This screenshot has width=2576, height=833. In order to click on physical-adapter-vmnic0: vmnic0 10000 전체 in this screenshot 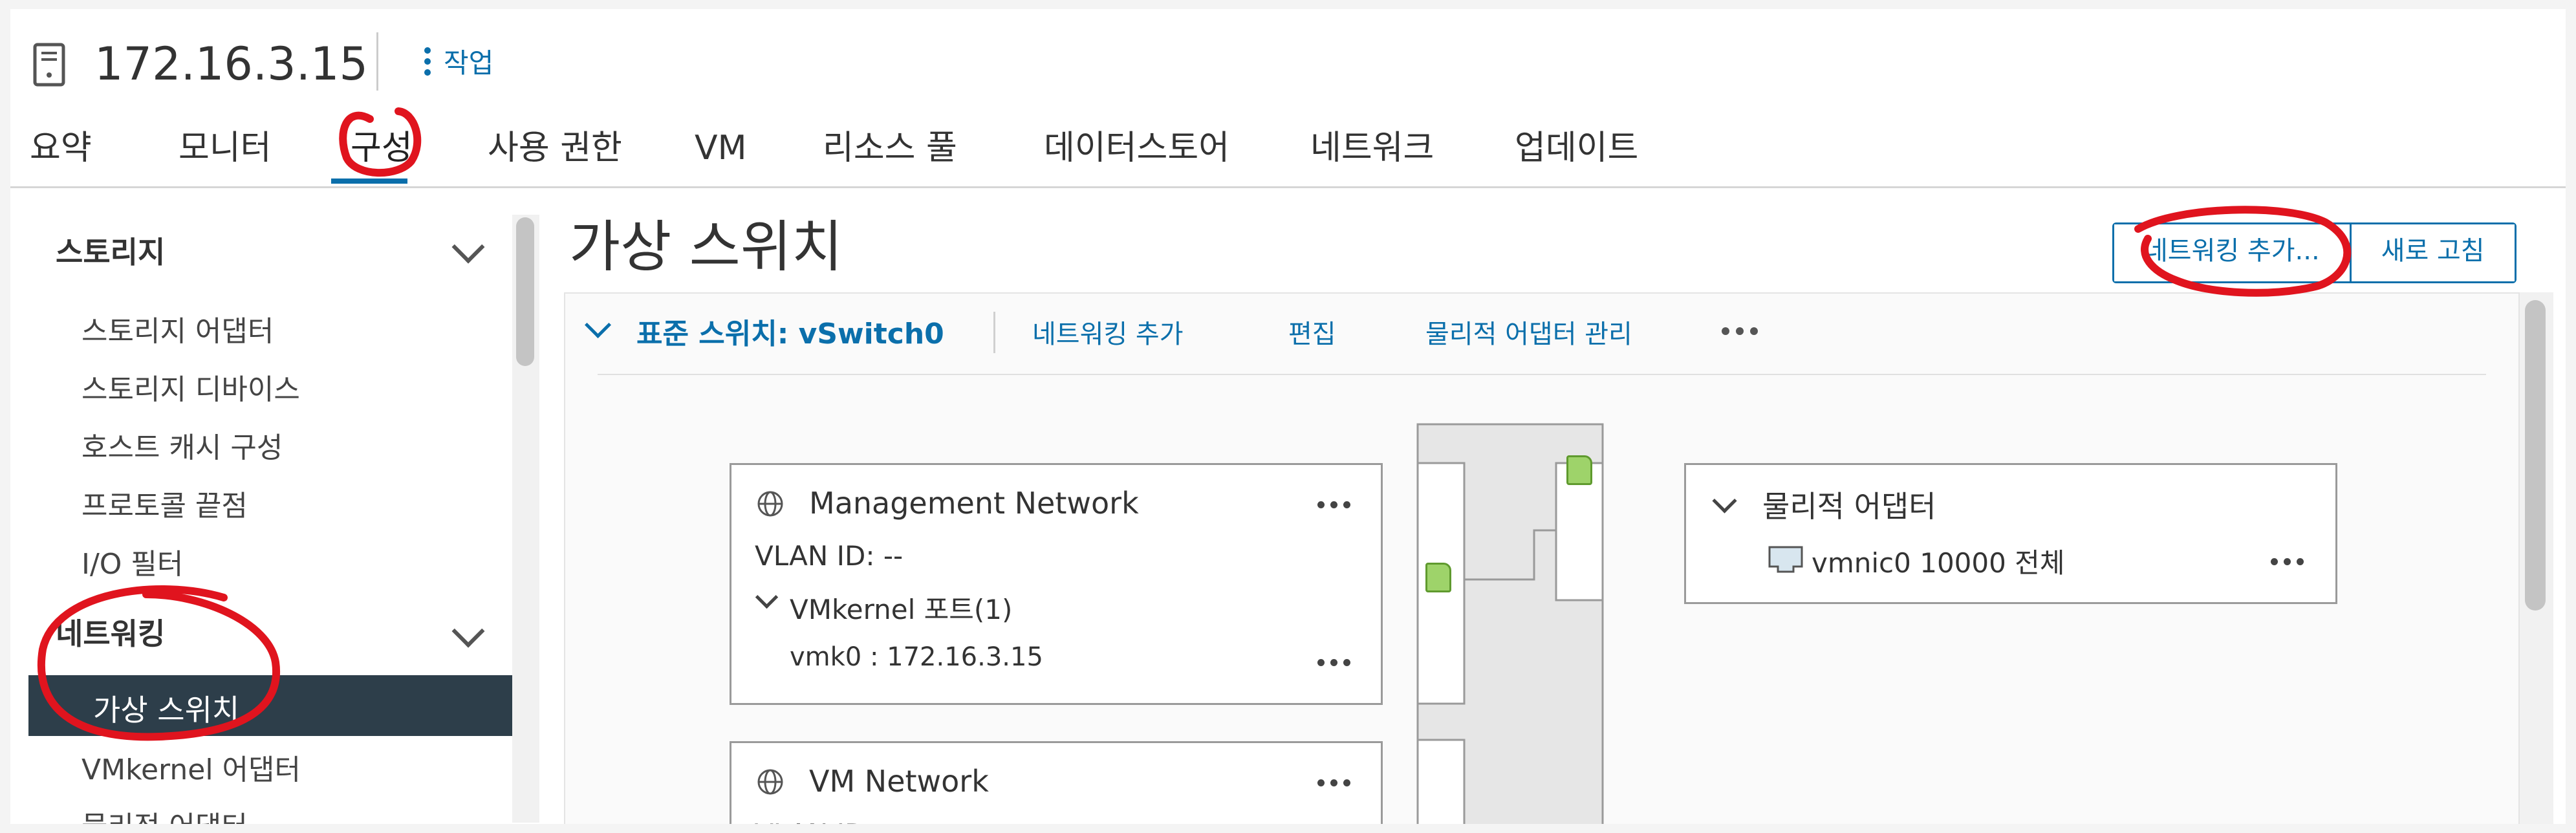, I will do `click(1938, 561)`.